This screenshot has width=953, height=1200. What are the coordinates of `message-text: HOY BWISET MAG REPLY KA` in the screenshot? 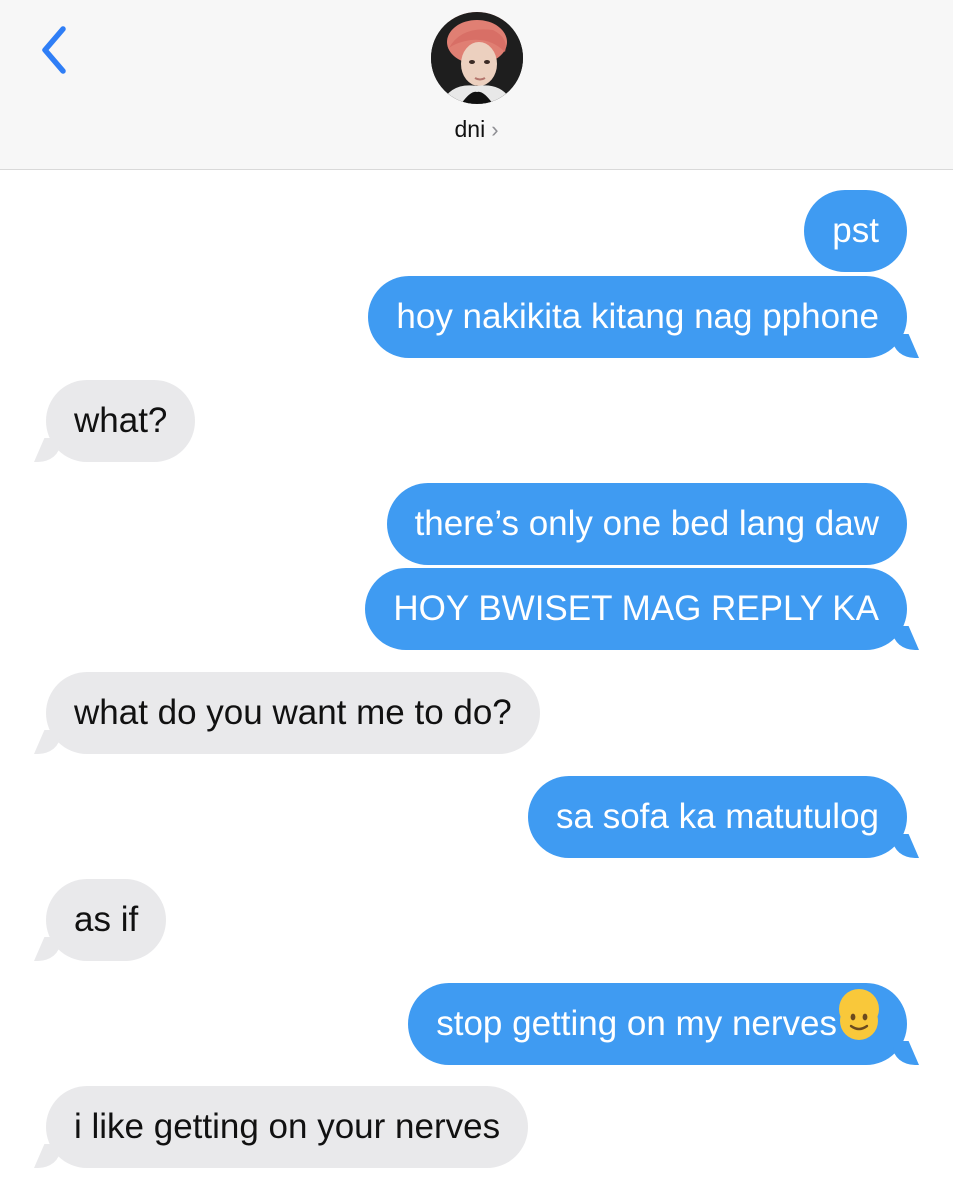 It's located at (636, 608).